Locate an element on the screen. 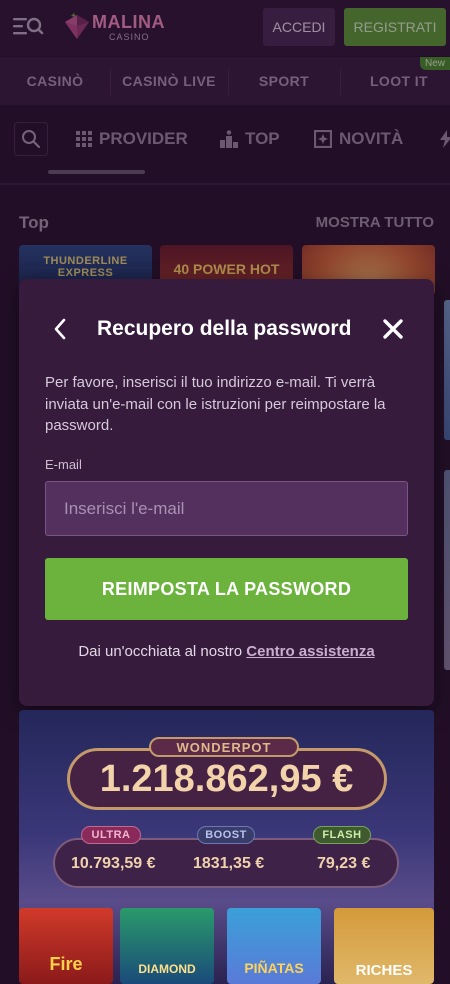  game-thumbnail: PIÑATAS is located at coordinates (274, 946).